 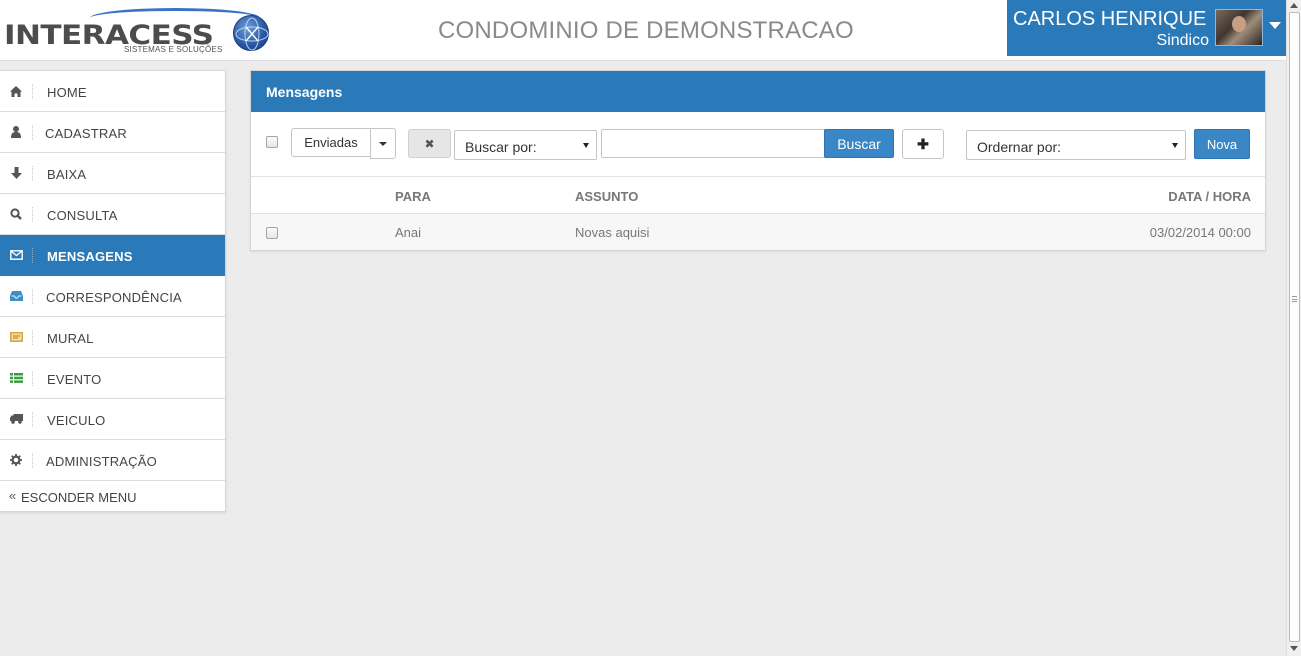 I want to click on search-icon, so click(x=16, y=214).